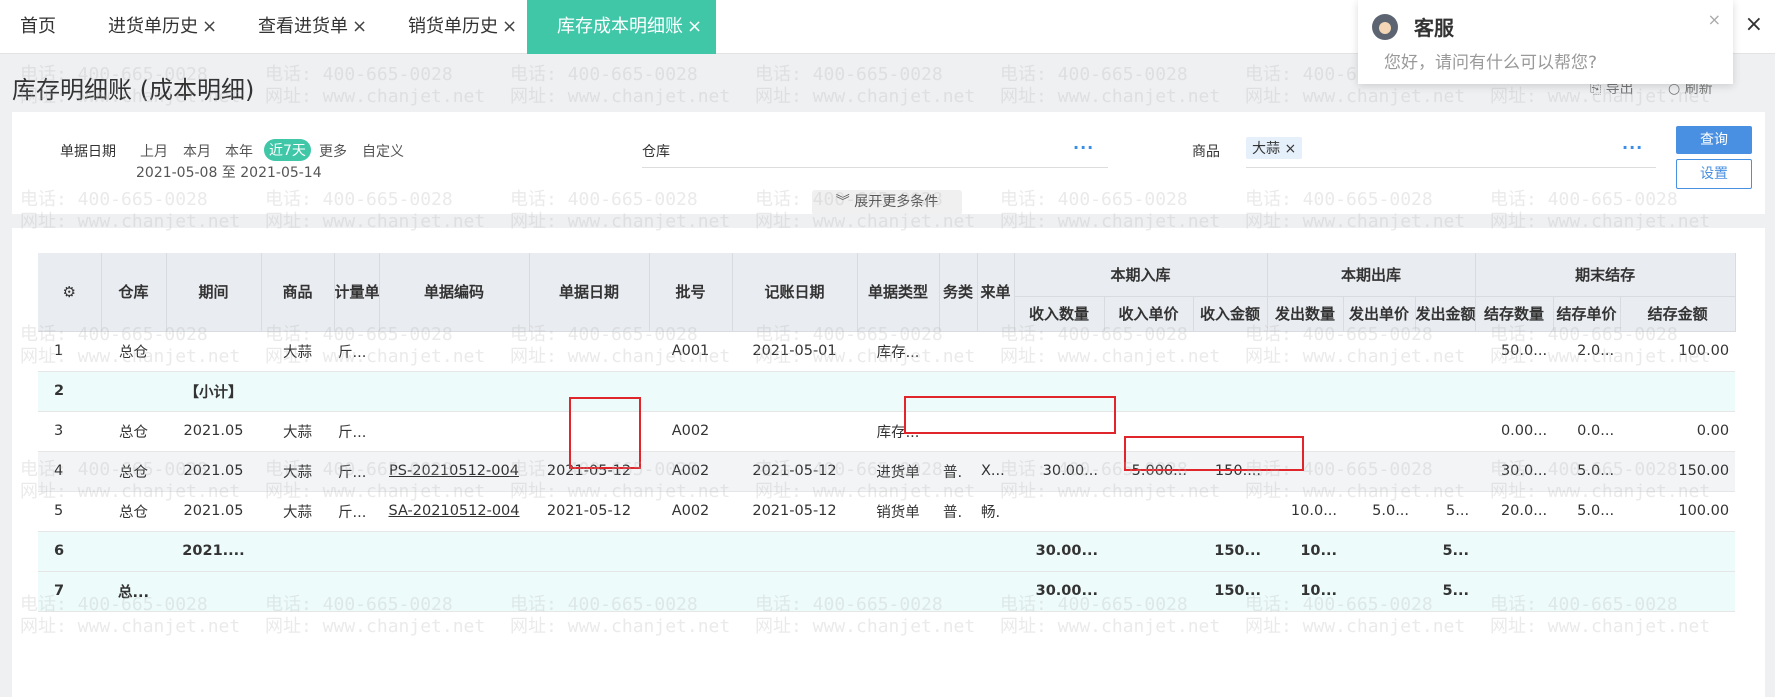 Image resolution: width=1775 pixels, height=697 pixels. I want to click on cell-biz, so click(958, 591).